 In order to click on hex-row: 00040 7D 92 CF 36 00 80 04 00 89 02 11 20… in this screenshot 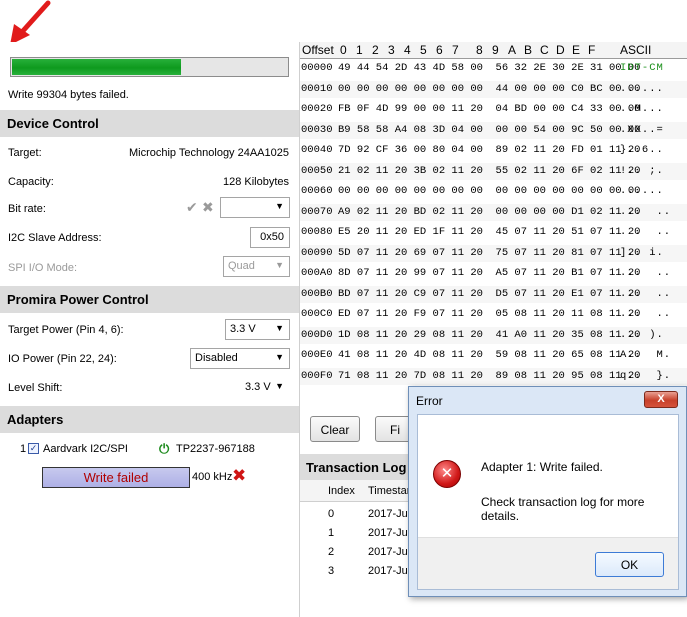, I will do `click(493, 150)`.